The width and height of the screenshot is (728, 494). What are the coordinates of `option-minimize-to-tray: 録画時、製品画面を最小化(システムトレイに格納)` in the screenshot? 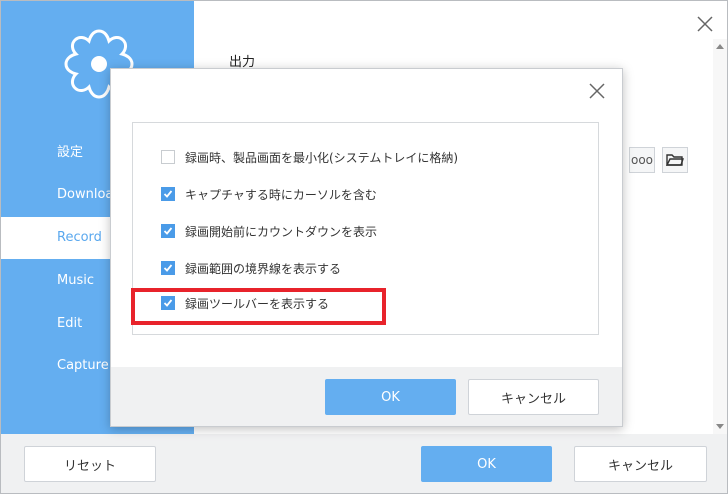 It's located at (309, 157).